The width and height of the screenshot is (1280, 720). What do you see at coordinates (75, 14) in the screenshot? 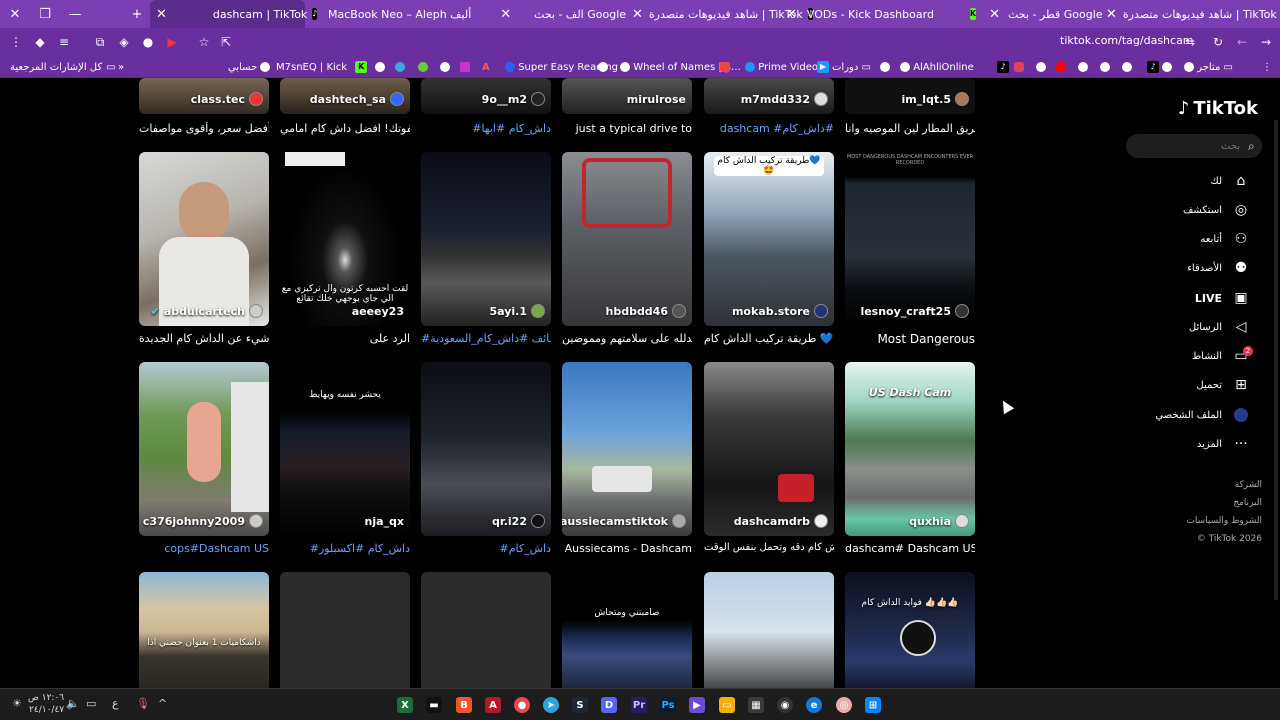
I see `minimize-window-icon: —` at bounding box center [75, 14].